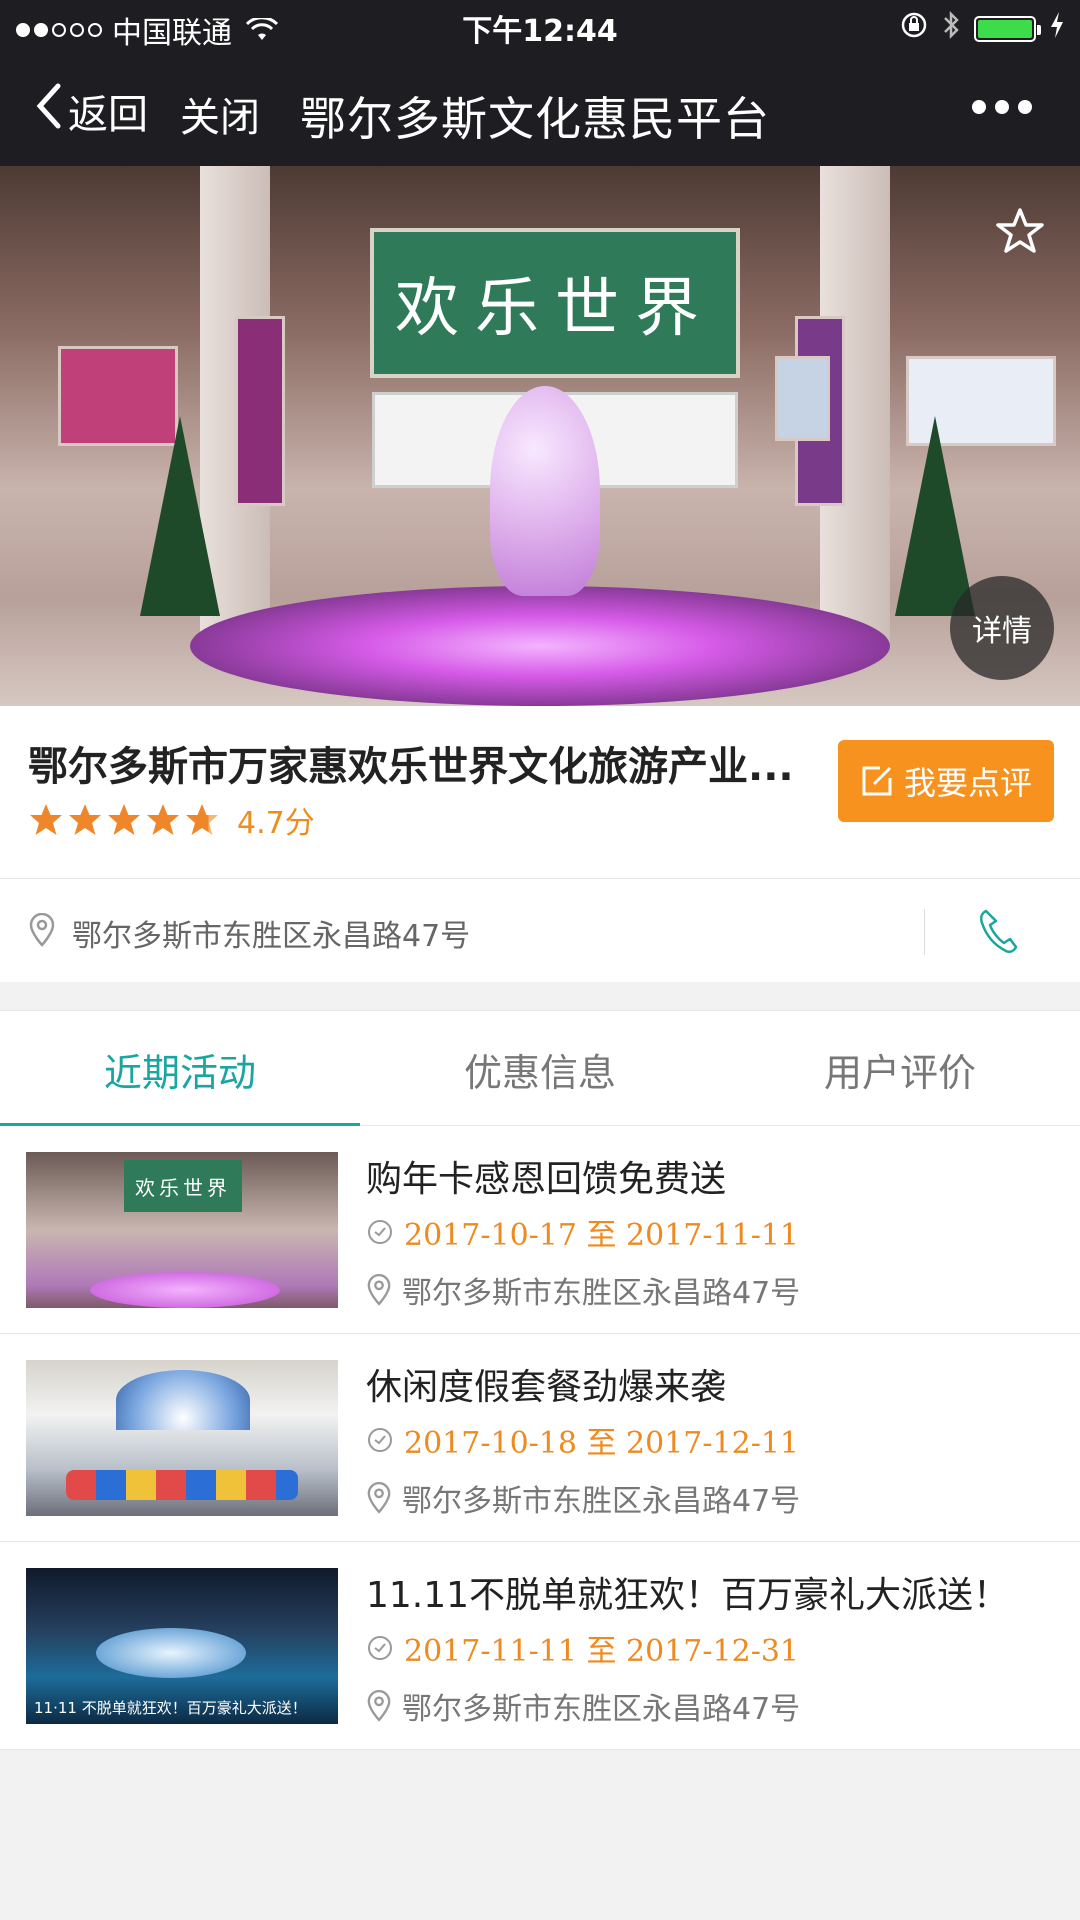 This screenshot has height=1920, width=1080. I want to click on navigation-bar: 返回 关闭 鄂尔多斯文化惠民平台, so click(540, 110).